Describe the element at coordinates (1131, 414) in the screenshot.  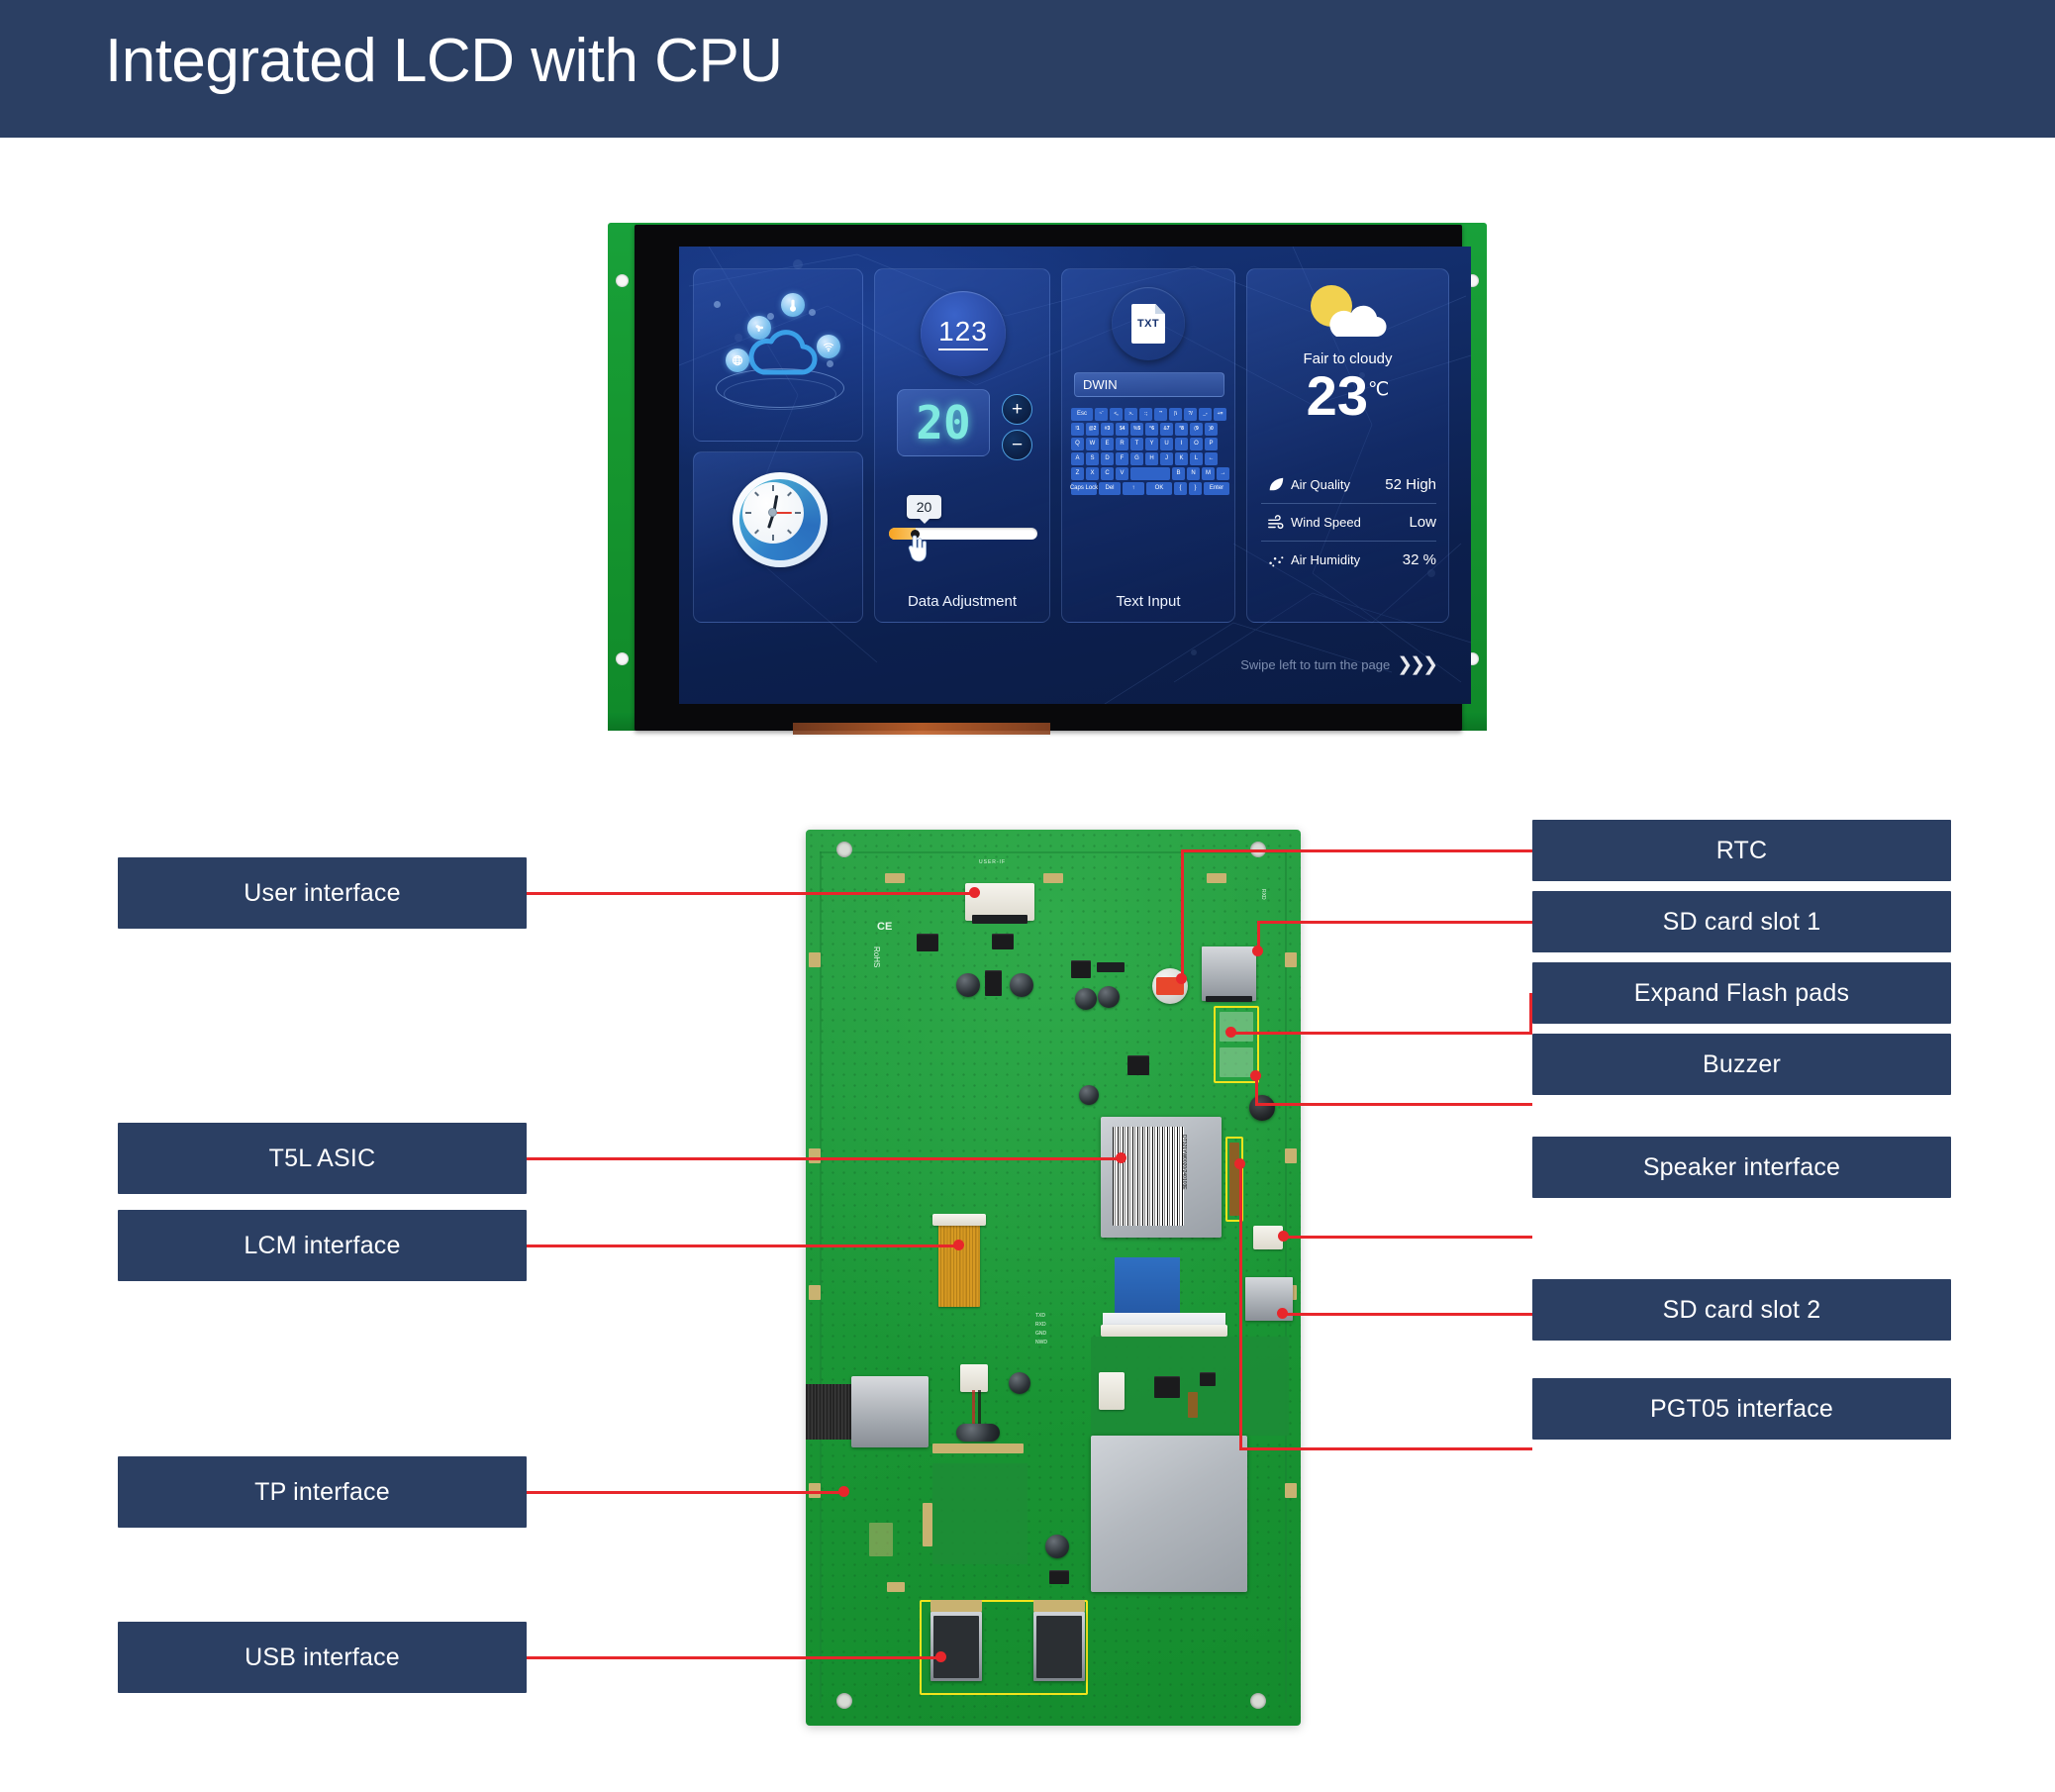
I see `keyboard-key-.: >.` at that location.